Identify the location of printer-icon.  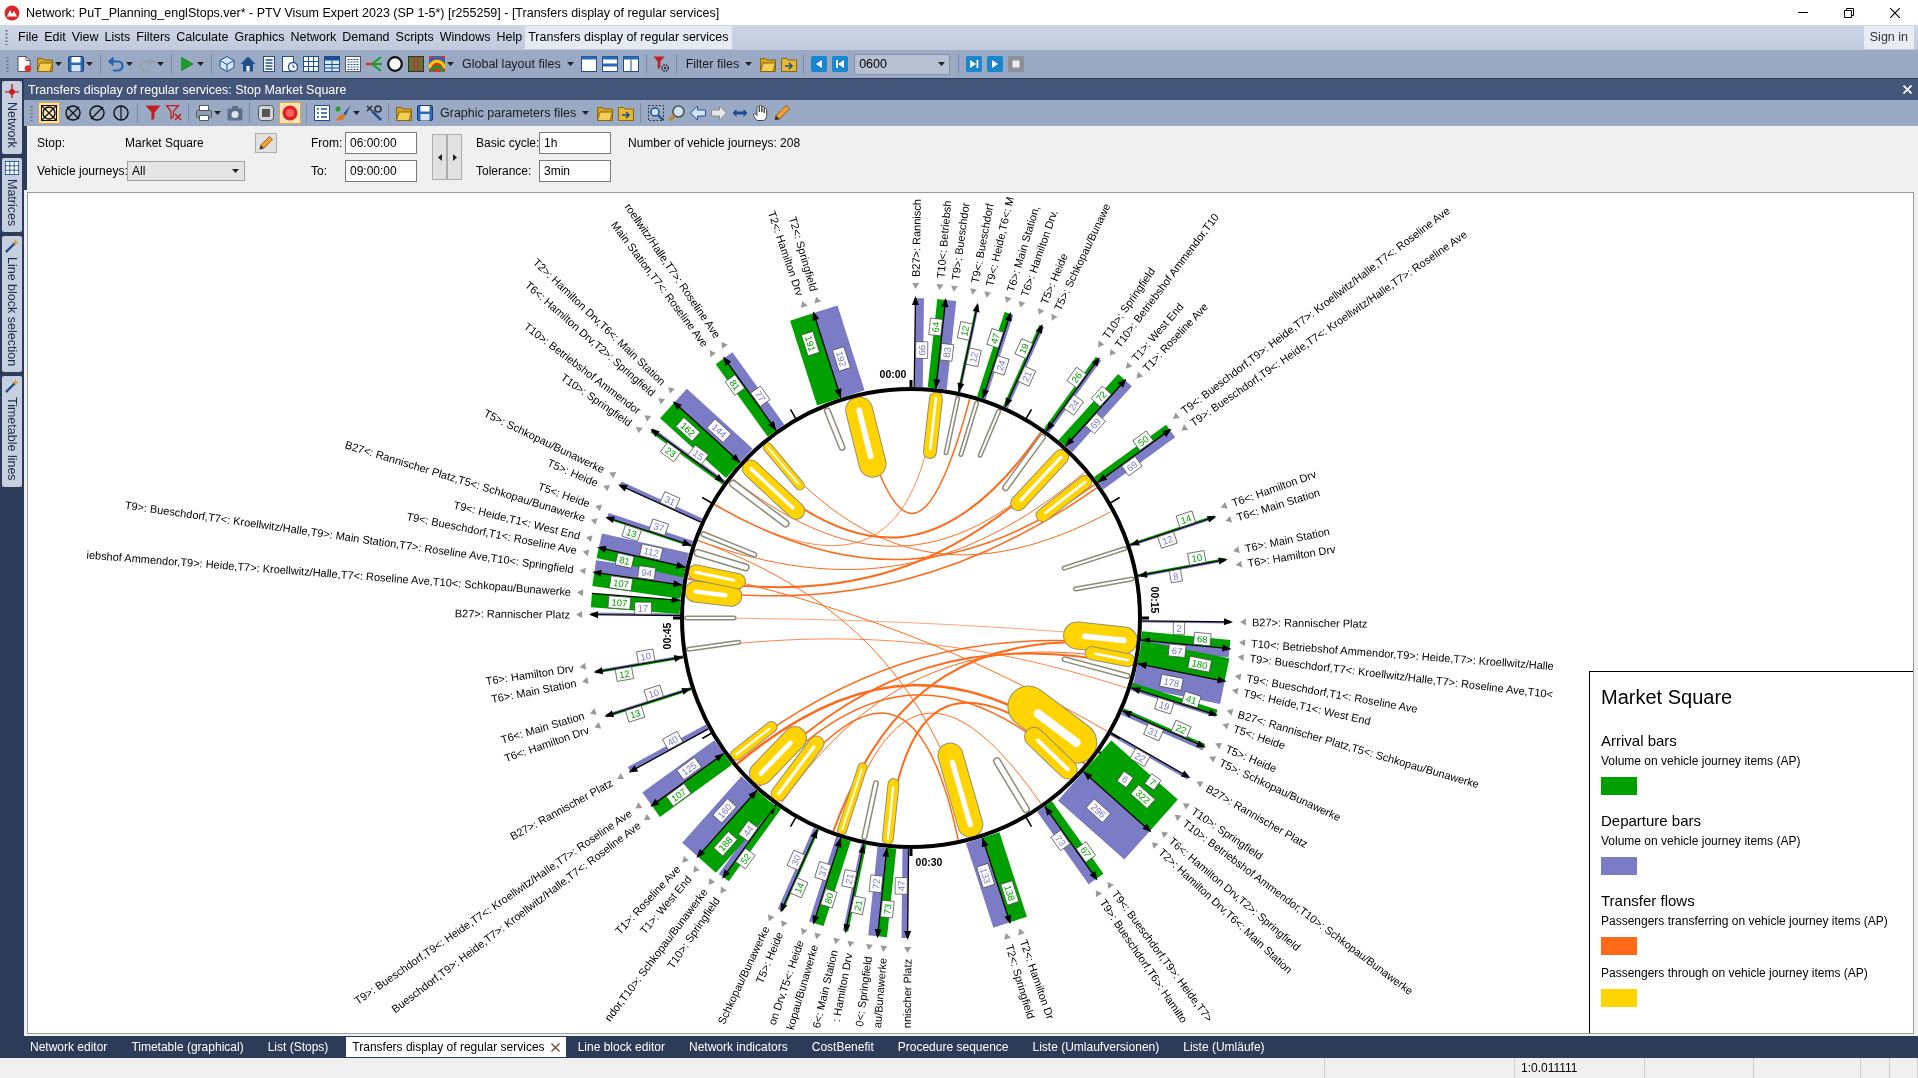
(203, 113).